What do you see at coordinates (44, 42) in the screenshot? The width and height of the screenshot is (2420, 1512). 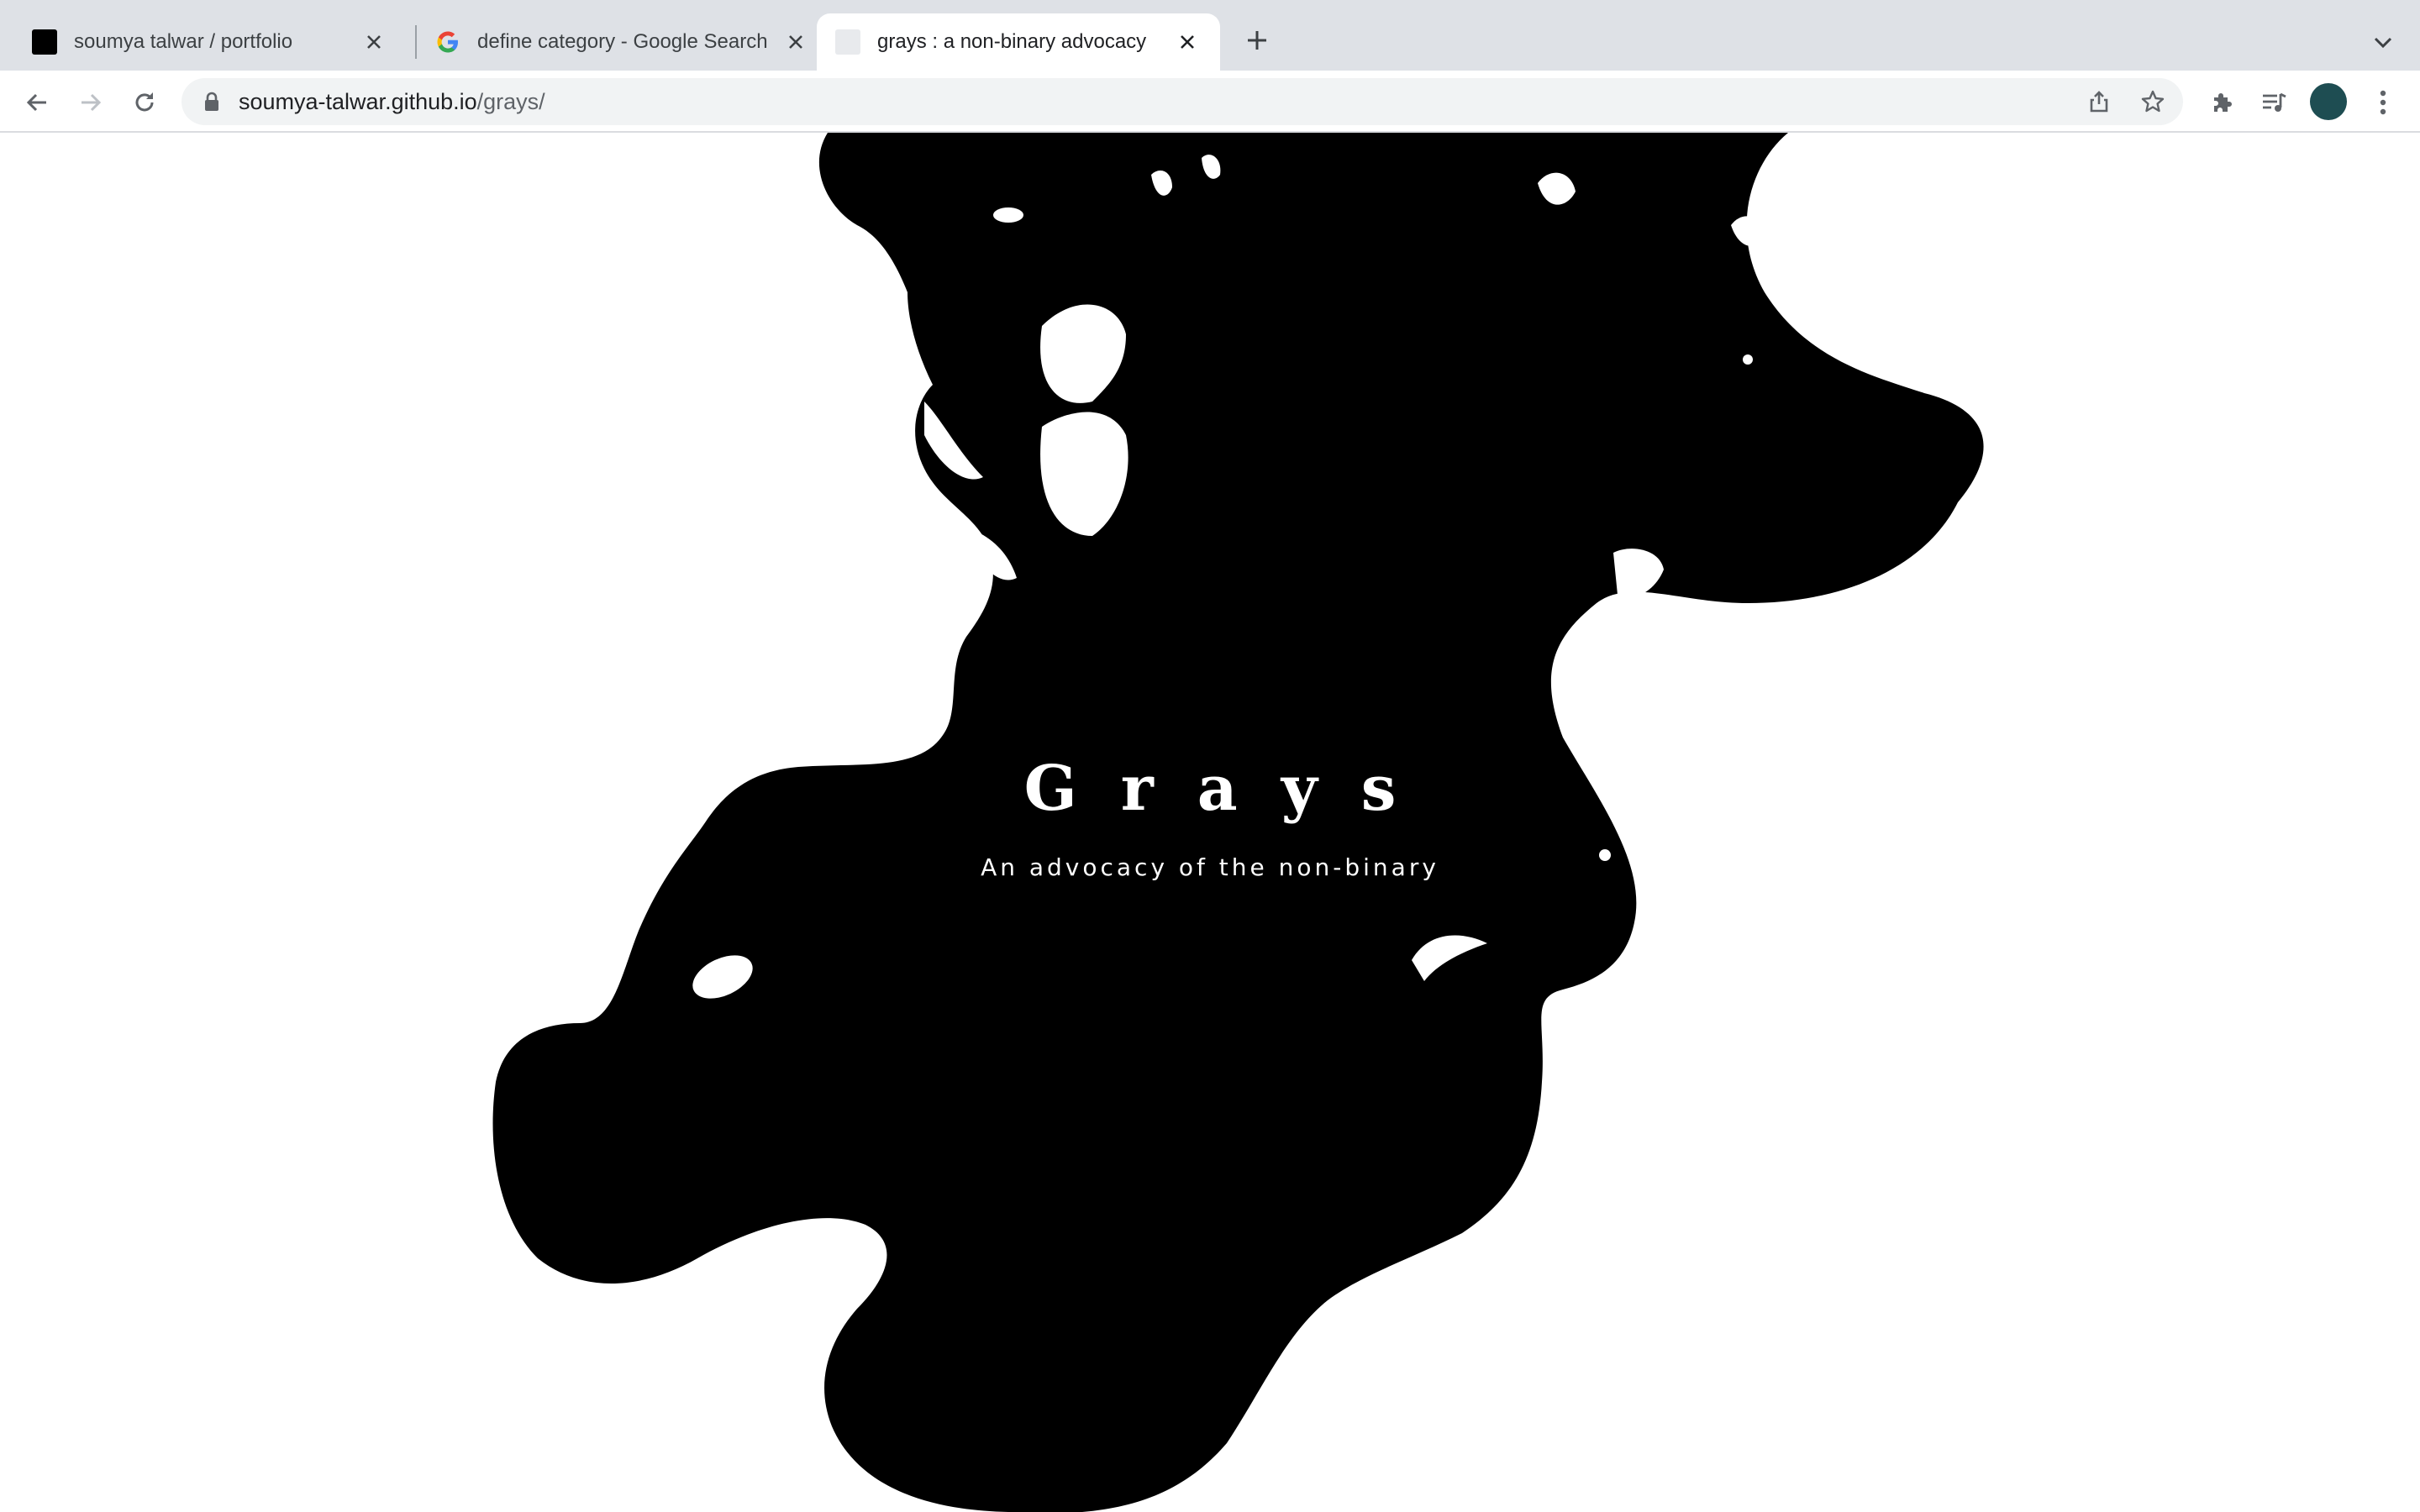 I see `black-square-favicon-icon` at bounding box center [44, 42].